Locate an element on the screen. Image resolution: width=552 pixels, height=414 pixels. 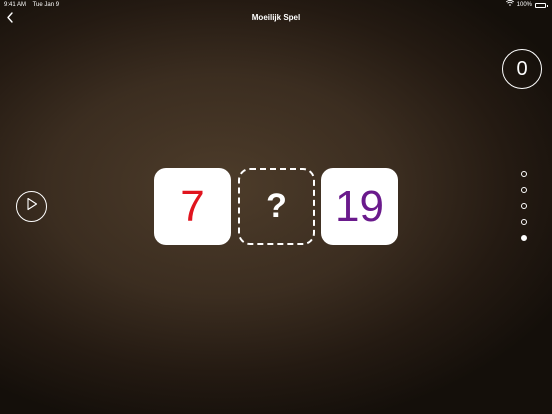
status-time: 9:41 AM is located at coordinates (15, 5).